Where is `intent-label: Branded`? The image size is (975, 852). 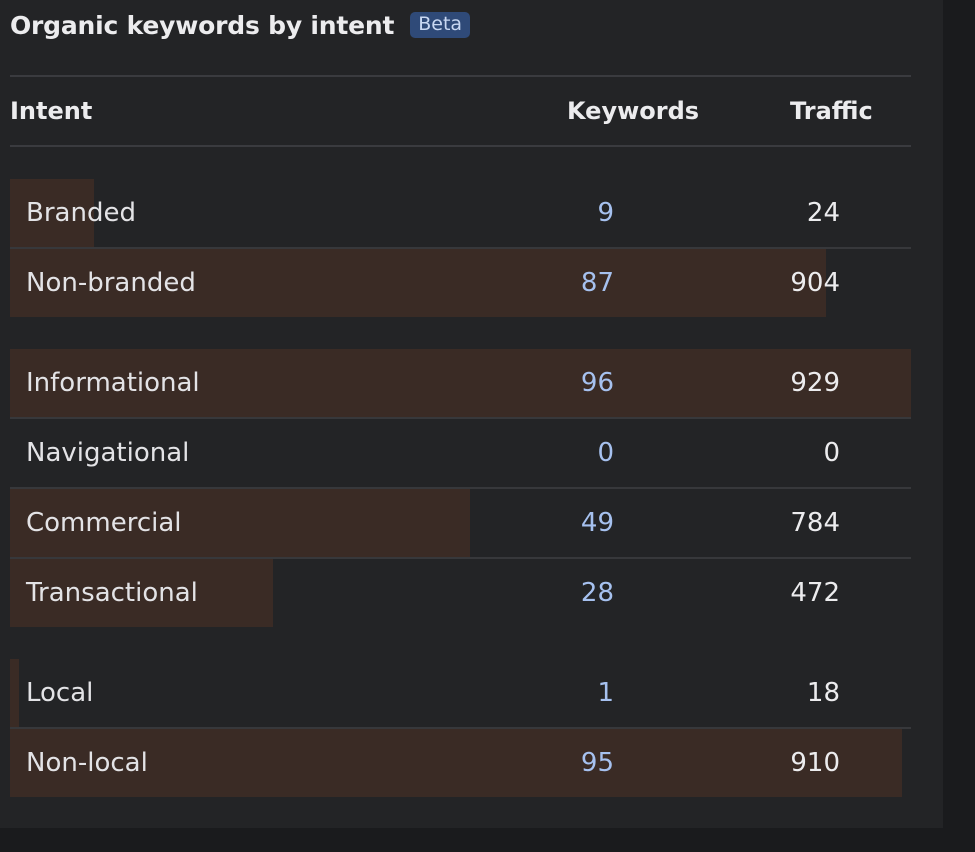 intent-label: Branded is located at coordinates (81, 213).